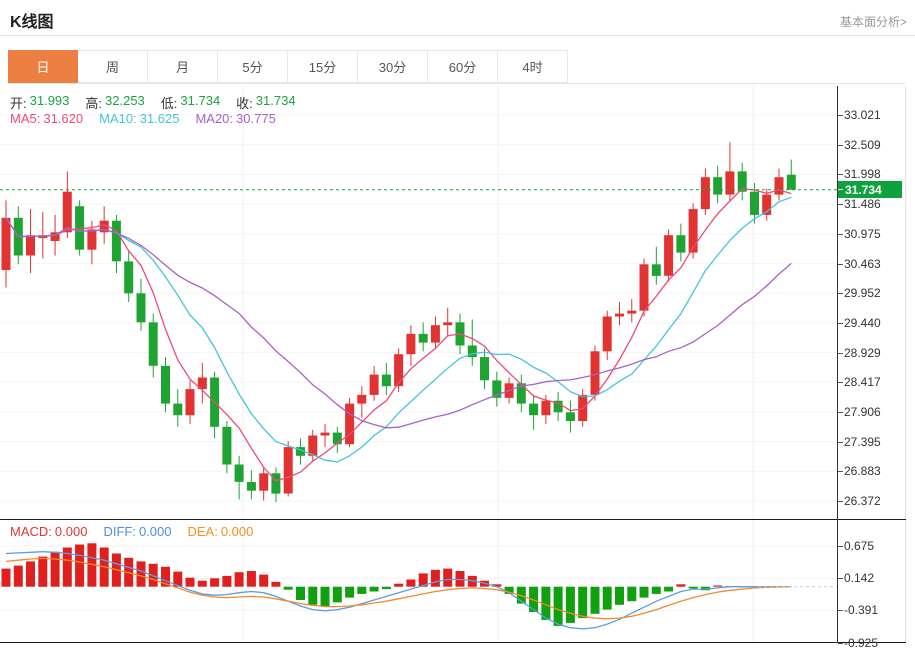 This screenshot has height=648, width=915. Describe the element at coordinates (40, 102) in the screenshot. I see `legend-item: 开: 31.993` at that location.